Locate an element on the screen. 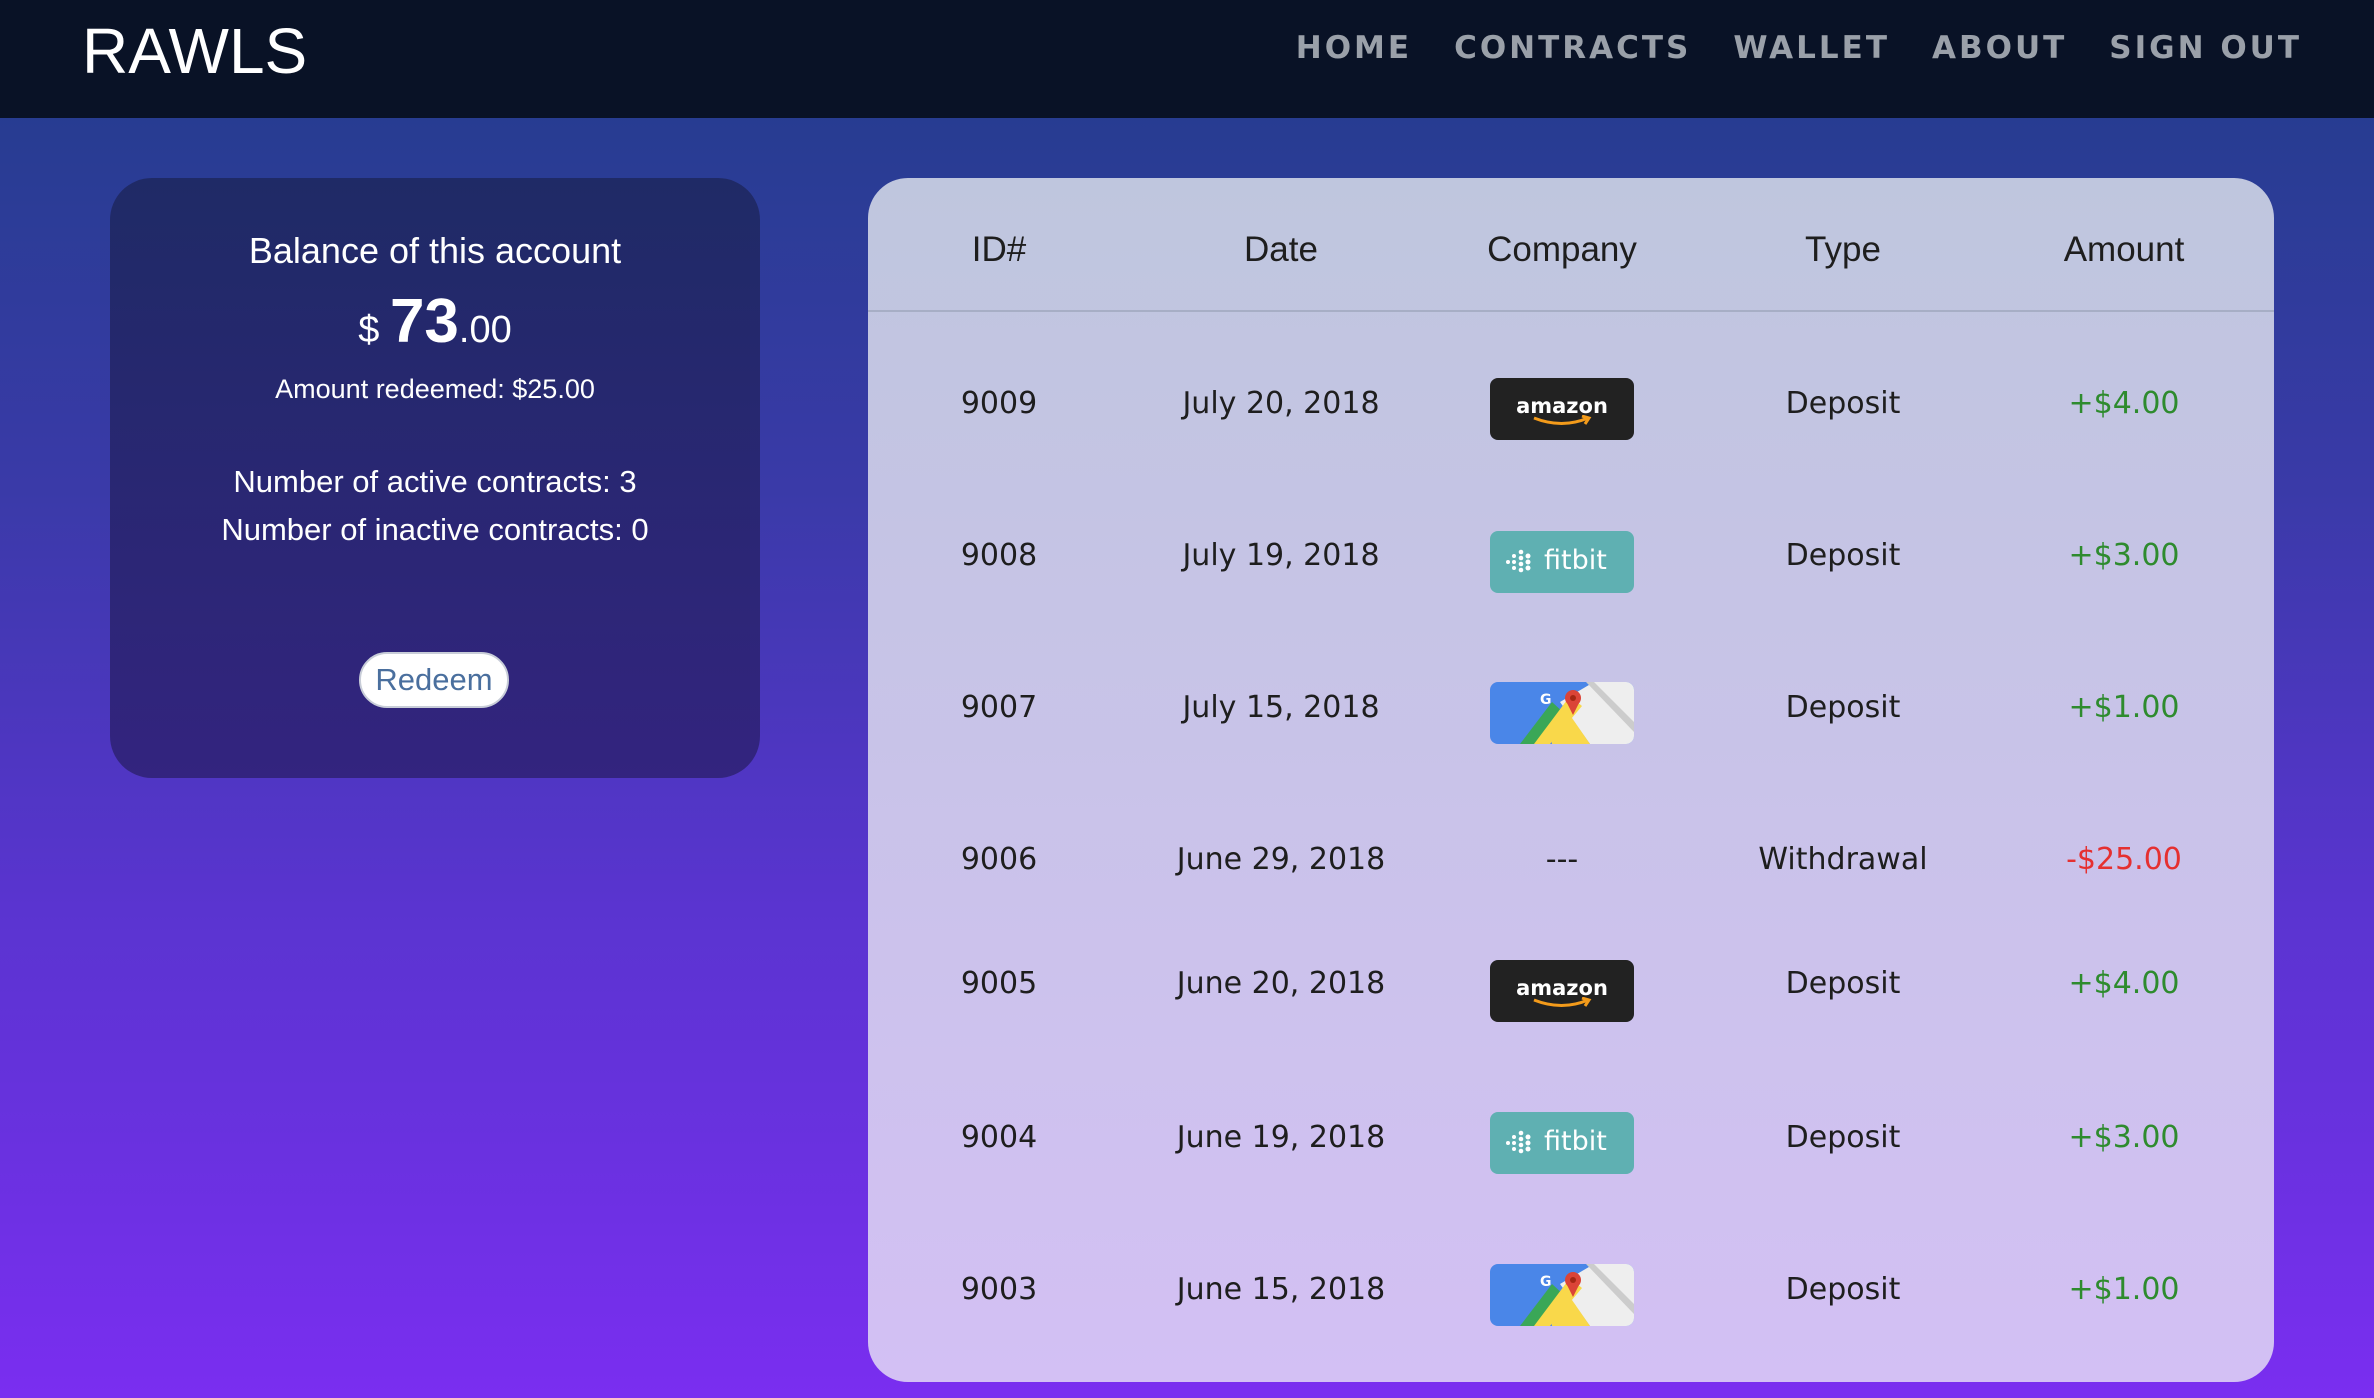  nav-home: HOME is located at coordinates (1354, 48).